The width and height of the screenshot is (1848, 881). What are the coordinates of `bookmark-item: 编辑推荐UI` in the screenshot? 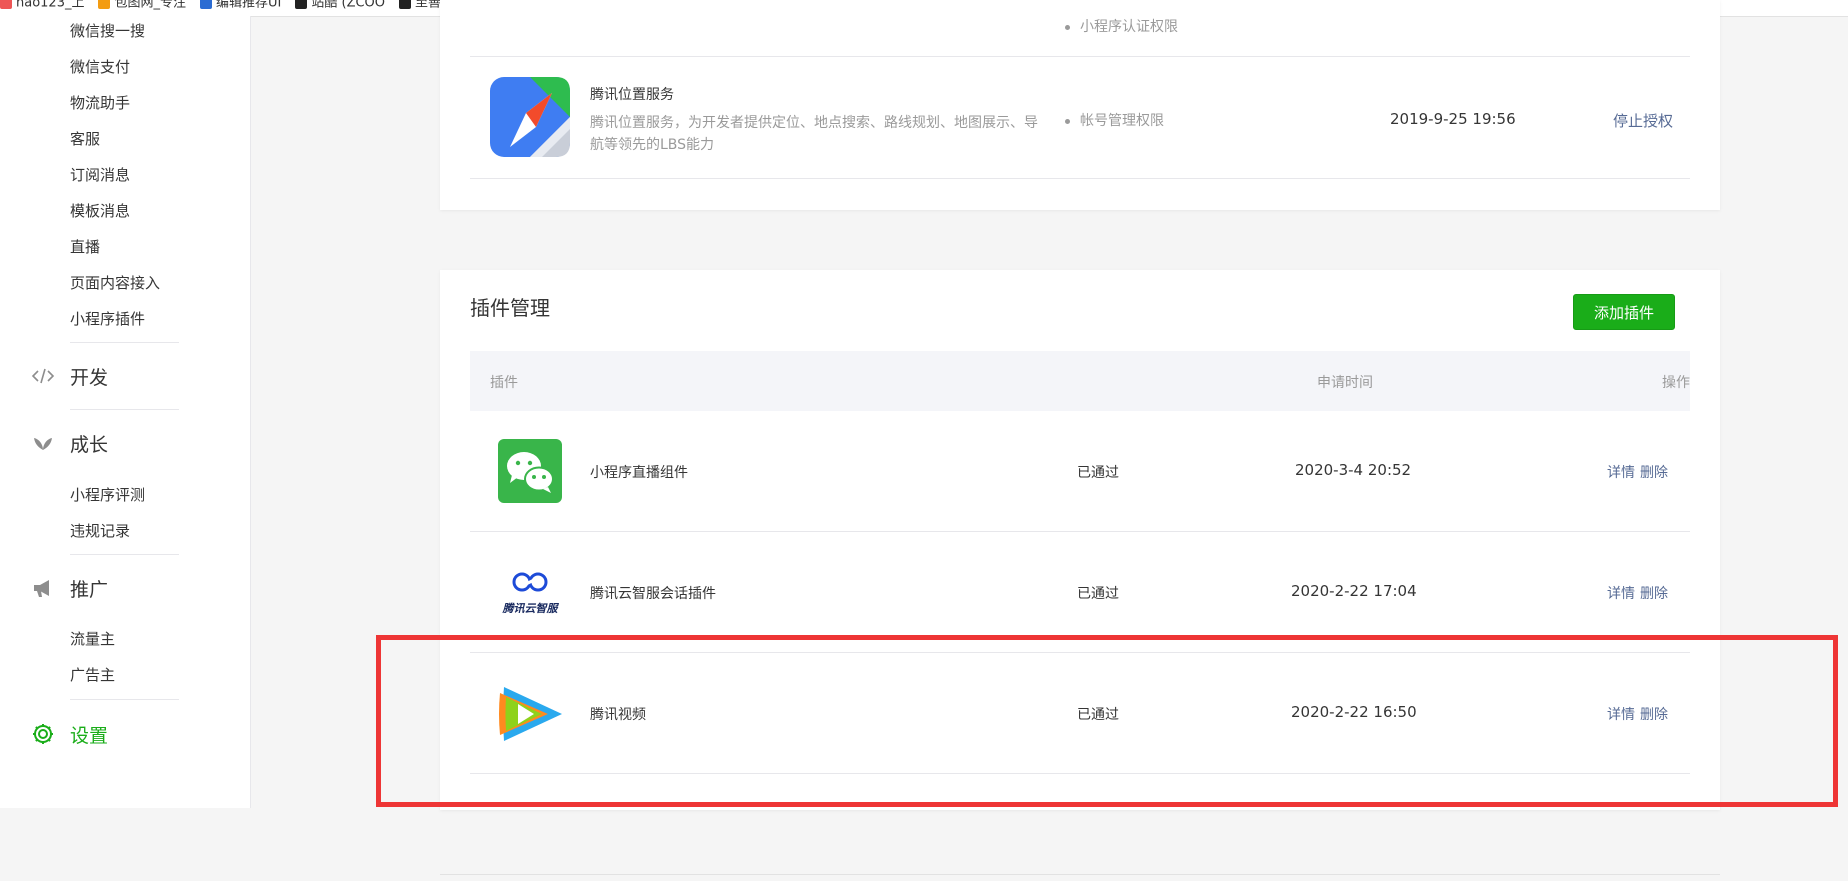 It's located at (241, 5).